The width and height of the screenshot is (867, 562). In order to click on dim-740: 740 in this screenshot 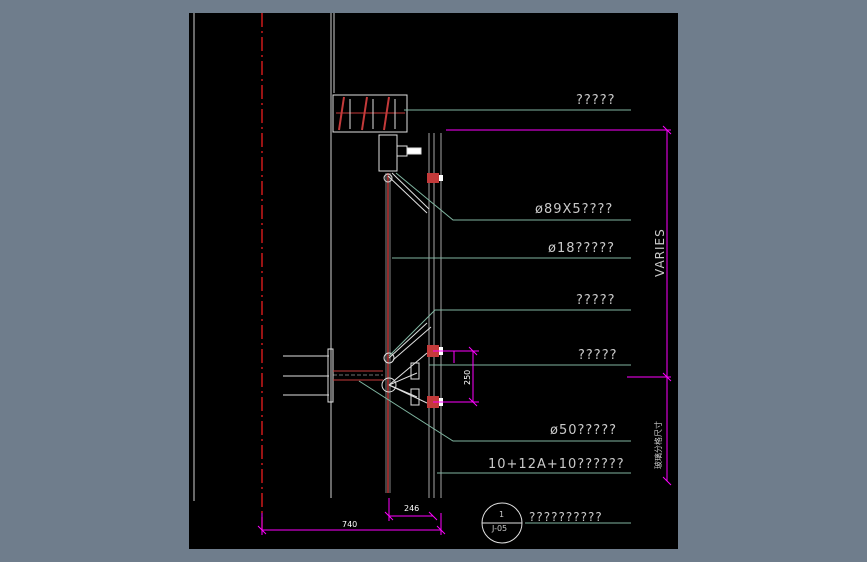, I will do `click(350, 524)`.